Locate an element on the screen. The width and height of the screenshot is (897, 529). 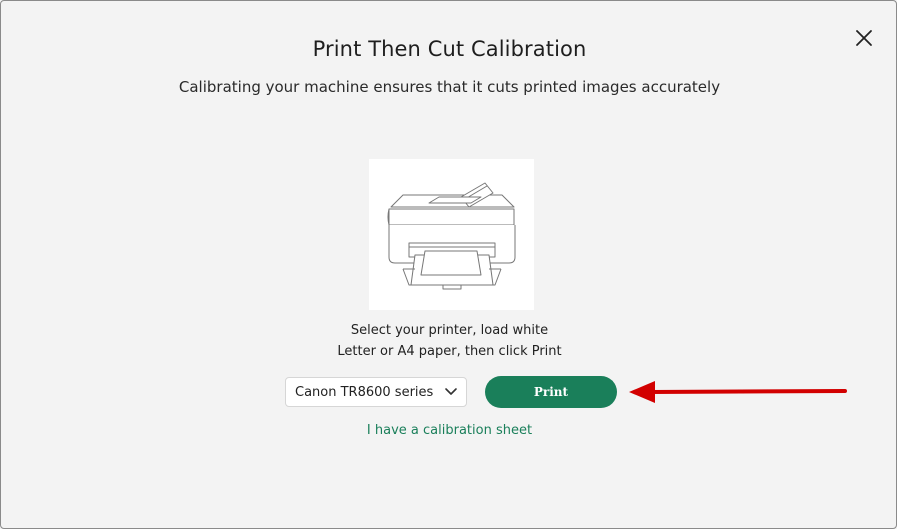
printer-illustration is located at coordinates (451, 236).